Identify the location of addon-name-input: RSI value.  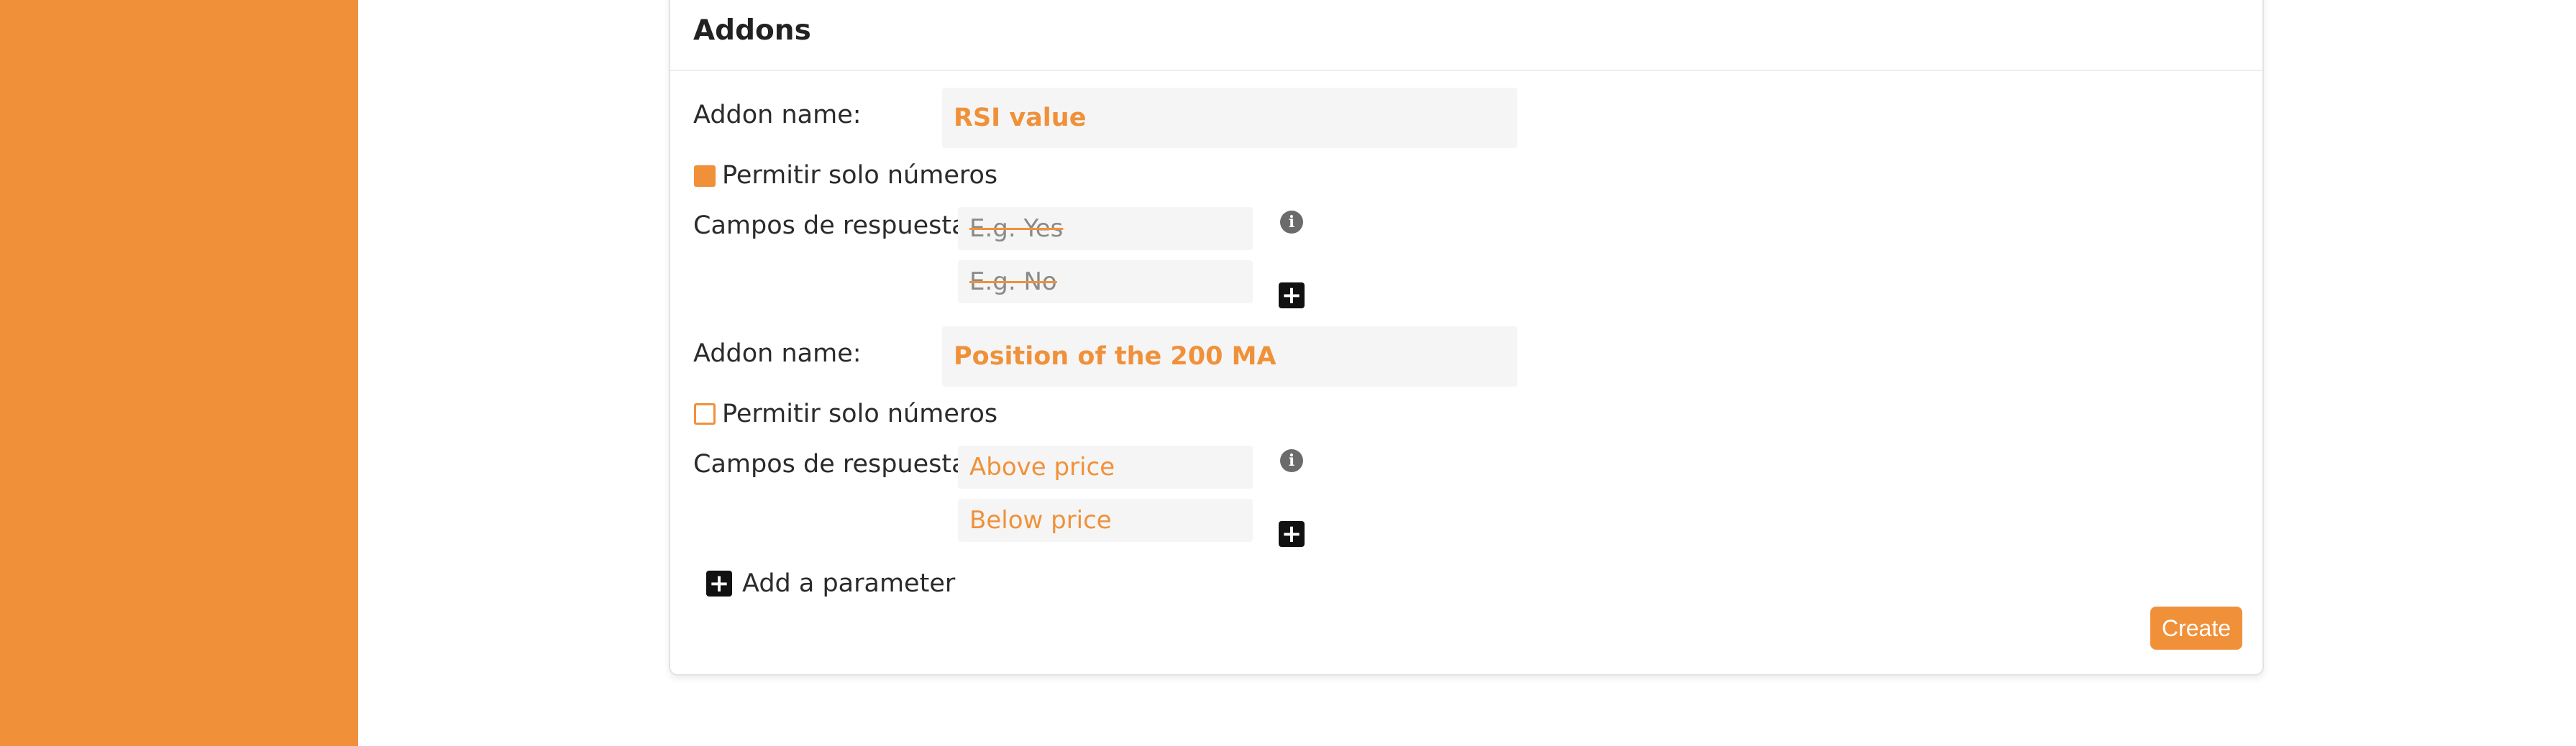
(1229, 118).